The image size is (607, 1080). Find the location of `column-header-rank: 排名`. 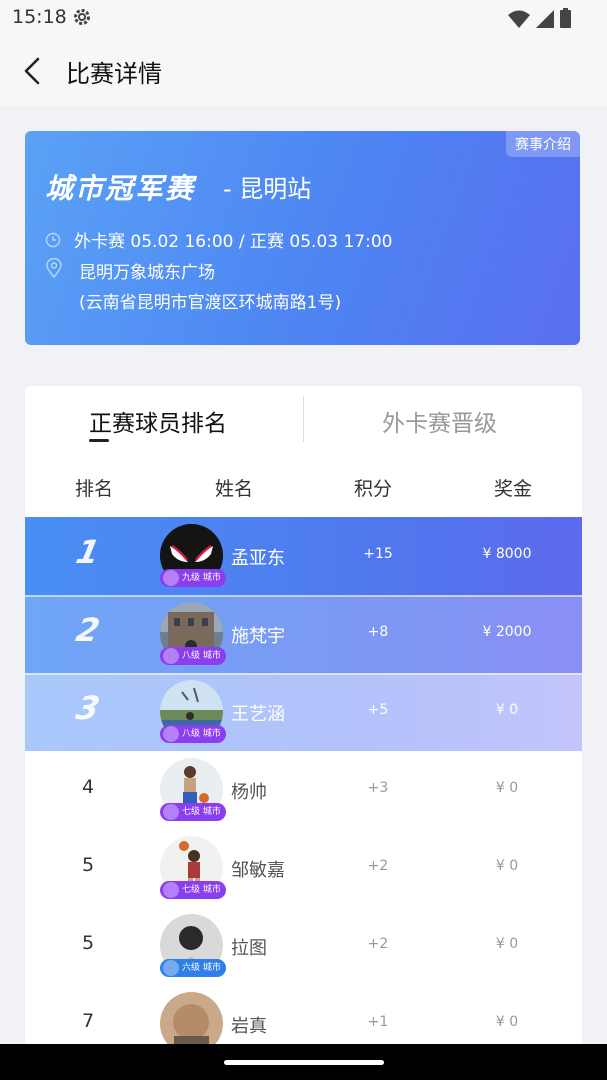

column-header-rank: 排名 is located at coordinates (94, 489).